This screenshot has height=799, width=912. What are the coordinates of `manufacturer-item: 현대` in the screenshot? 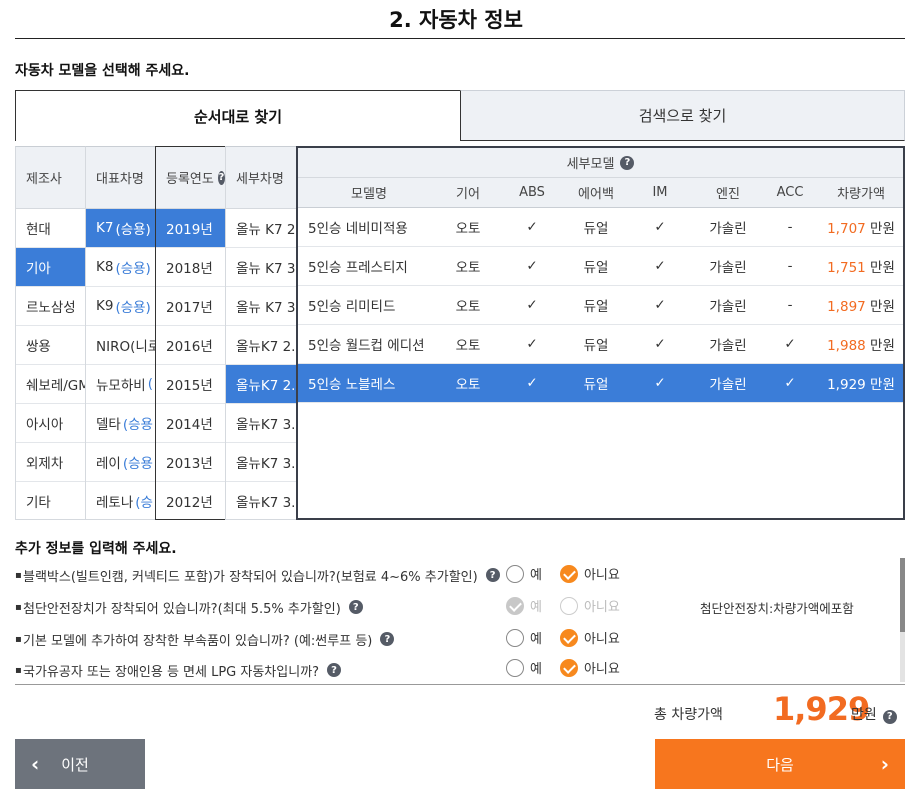 It's located at (50, 228).